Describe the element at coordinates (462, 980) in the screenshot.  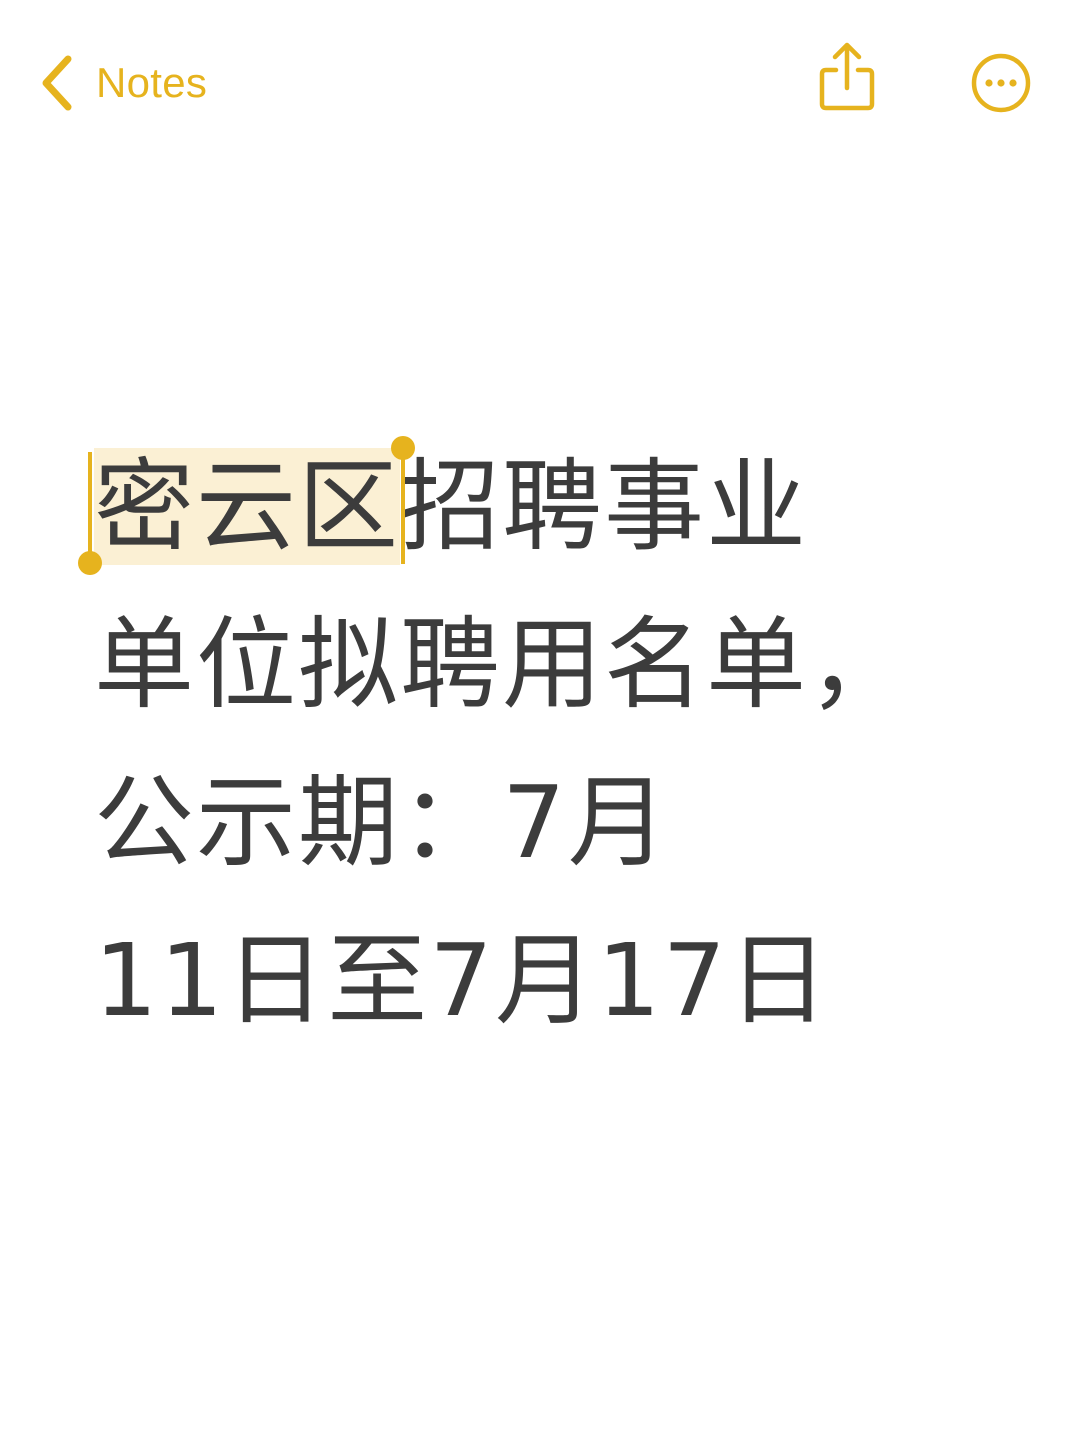
I see `note-line-4: 11日至7月17日` at that location.